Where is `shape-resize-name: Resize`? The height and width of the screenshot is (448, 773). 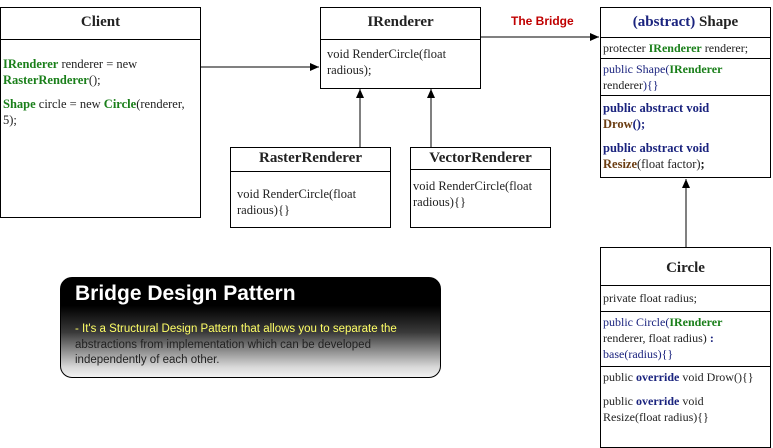
shape-resize-name: Resize is located at coordinates (620, 164).